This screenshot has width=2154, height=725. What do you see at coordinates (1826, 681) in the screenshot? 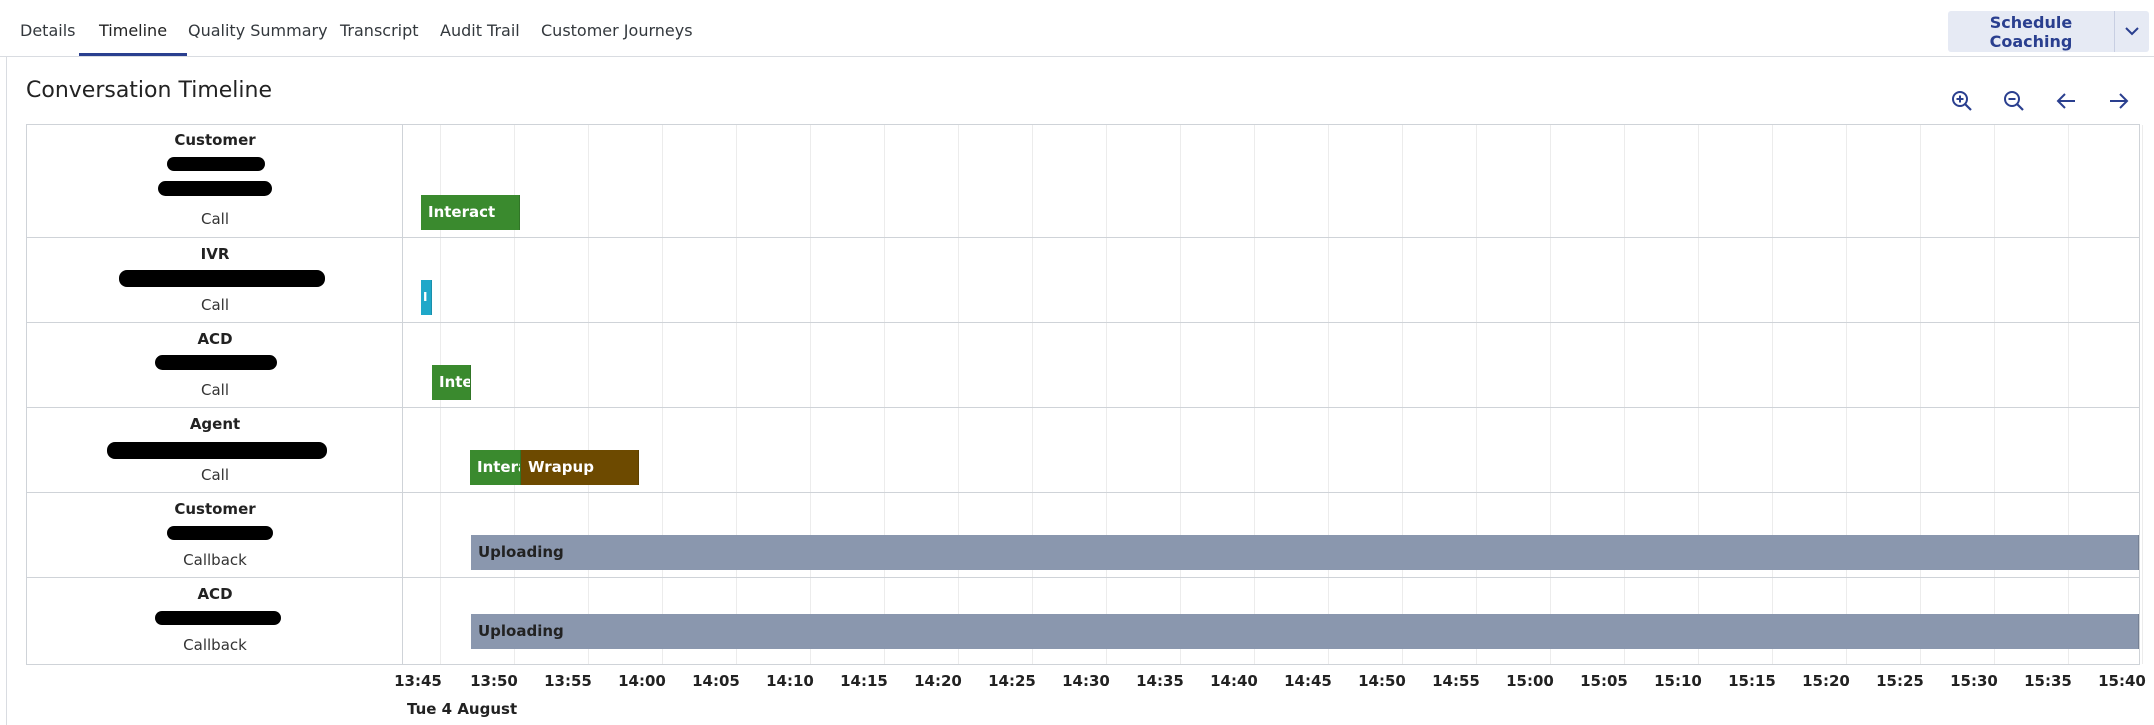
I see `time-tick-label: 15:20` at bounding box center [1826, 681].